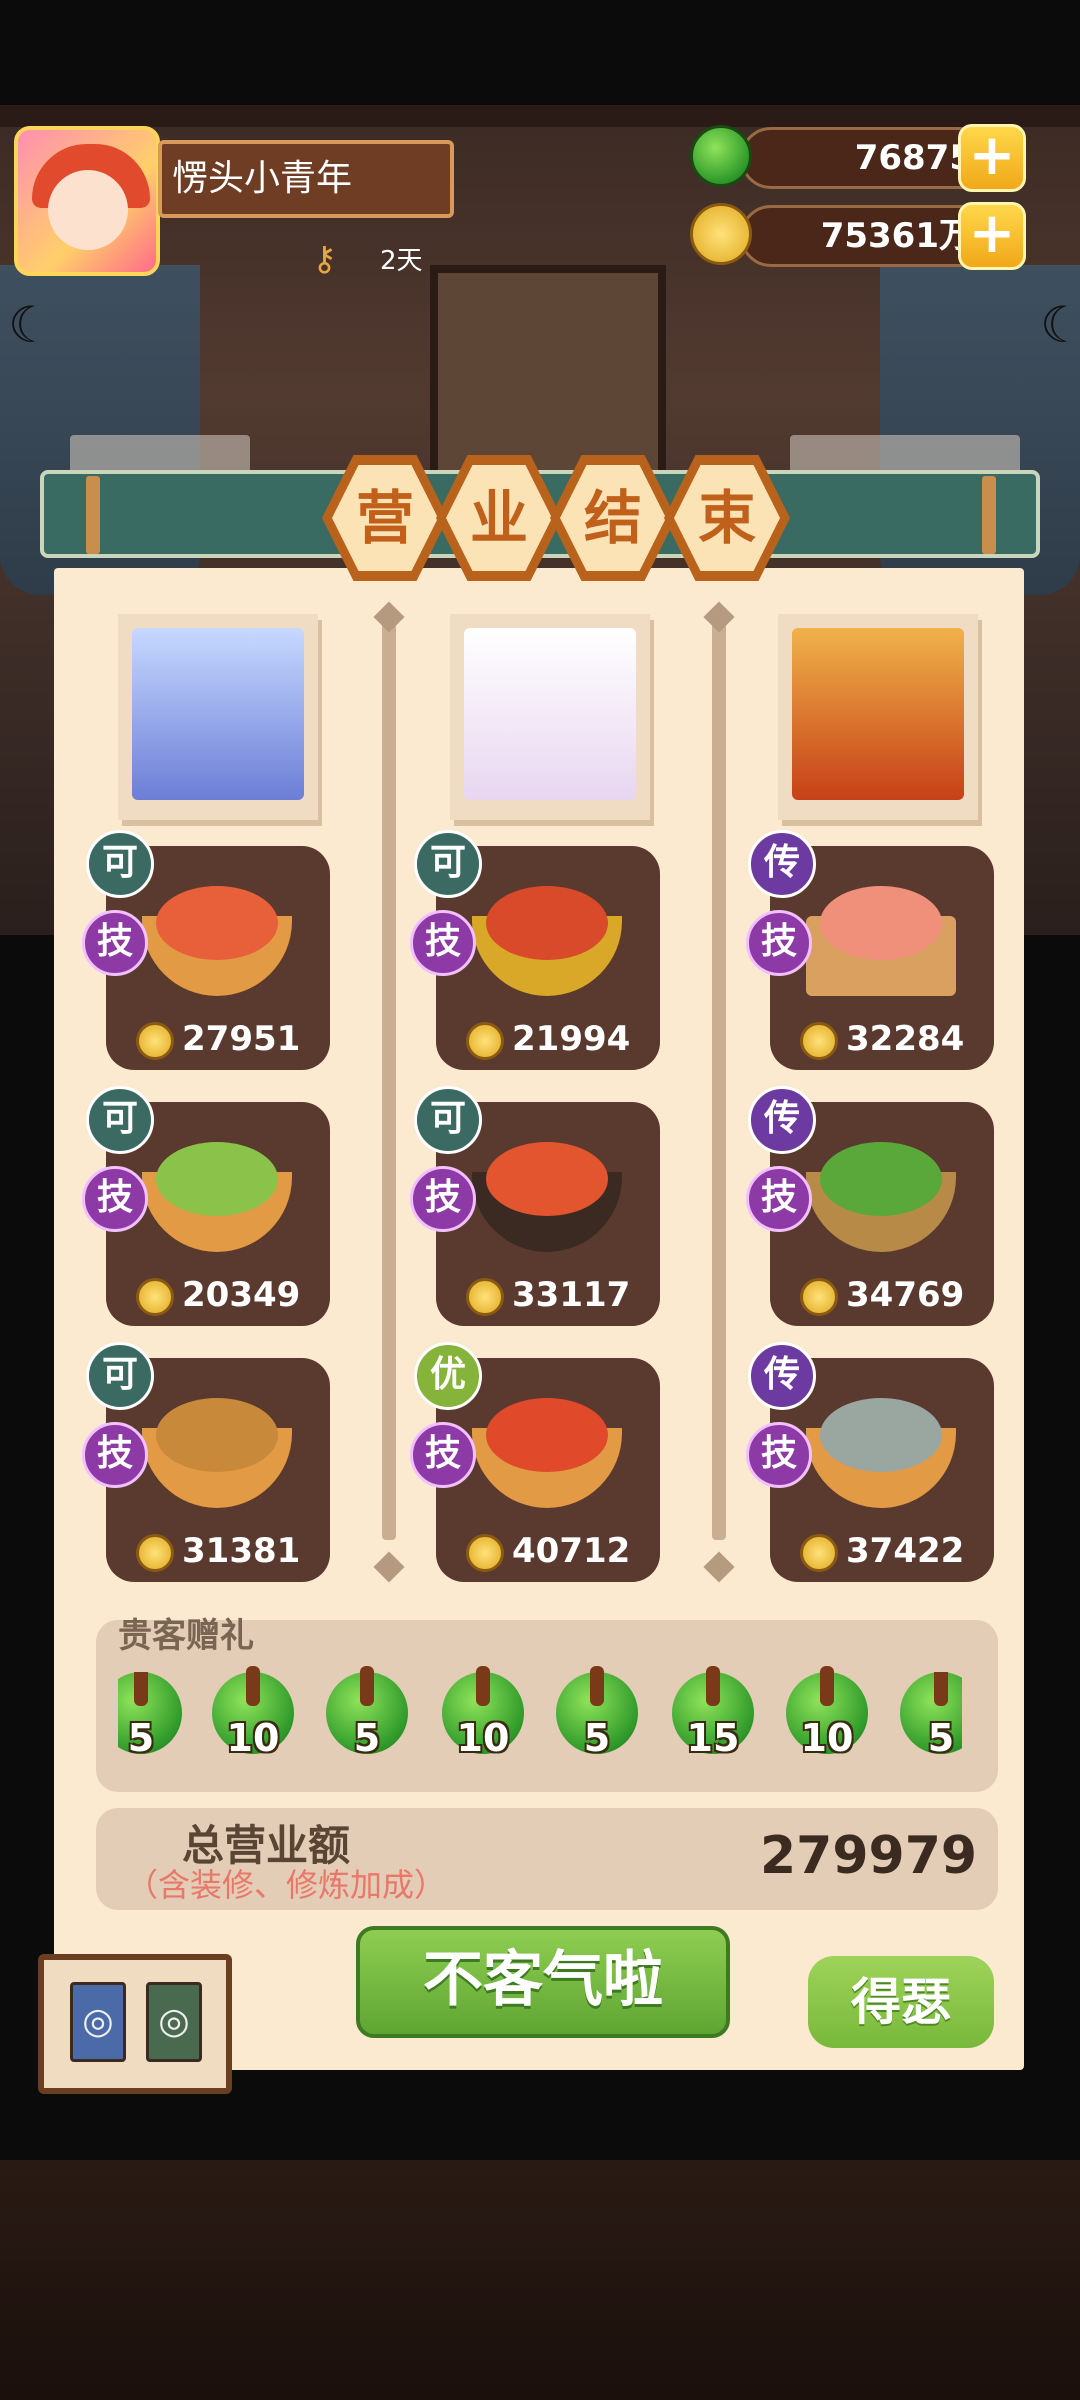 This screenshot has width=1080, height=2400. Describe the element at coordinates (286, 1885) in the screenshot. I see `total-revenue-note: （含装修、修炼加成）` at that location.